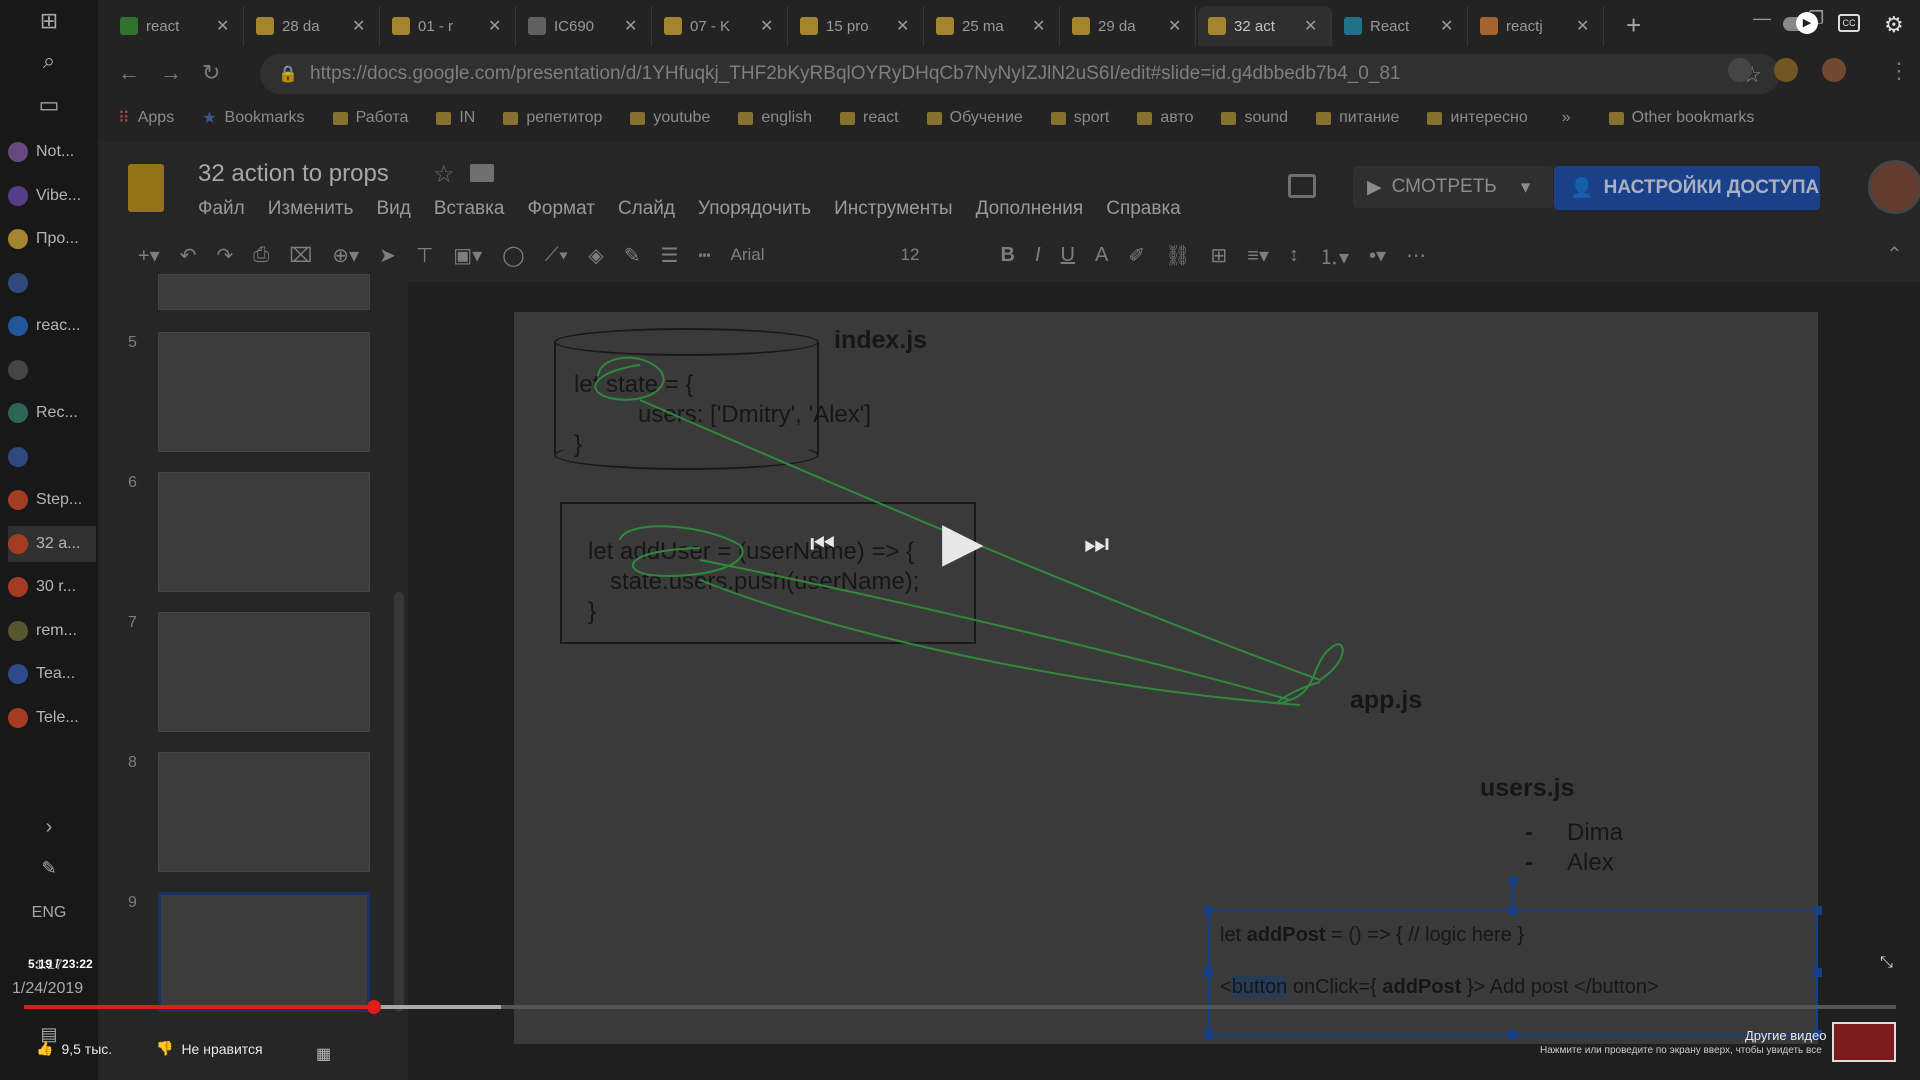  Describe the element at coordinates (1894, 25) in the screenshot. I see `settings-gear-icon: ⚙` at that location.